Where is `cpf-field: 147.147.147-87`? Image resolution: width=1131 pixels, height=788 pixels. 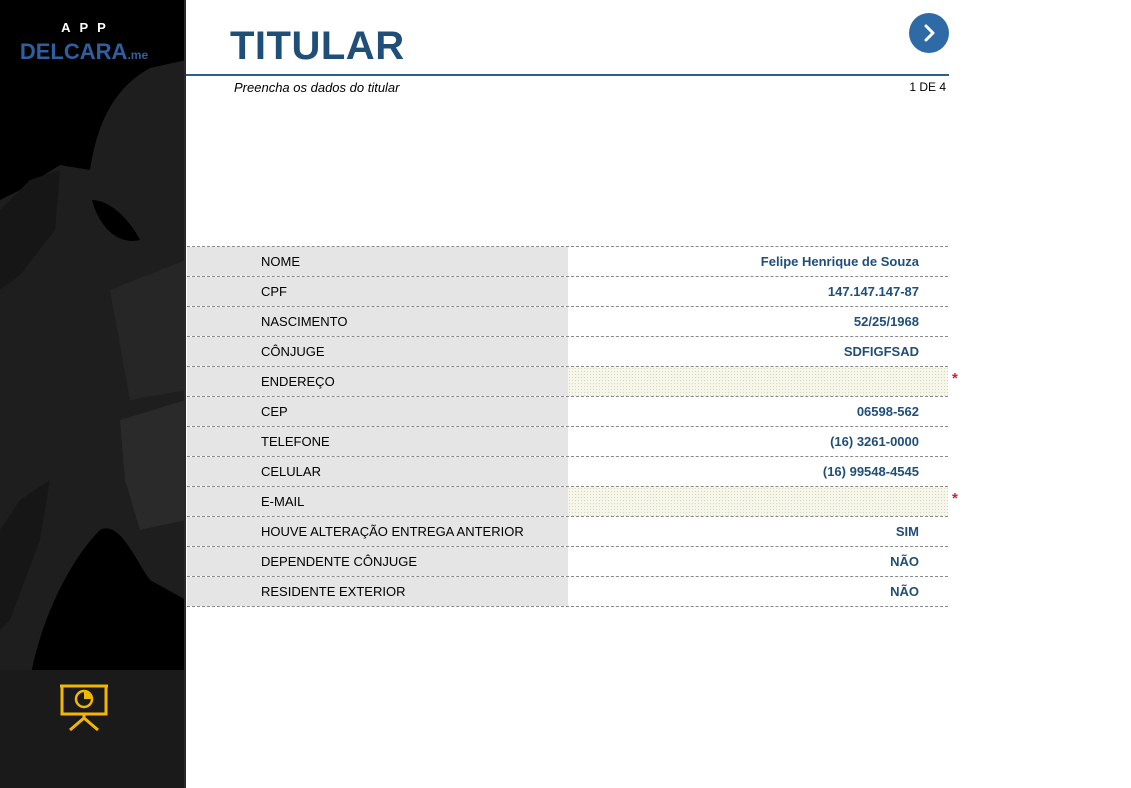
cpf-field: 147.147.147-87 is located at coordinates (758, 291).